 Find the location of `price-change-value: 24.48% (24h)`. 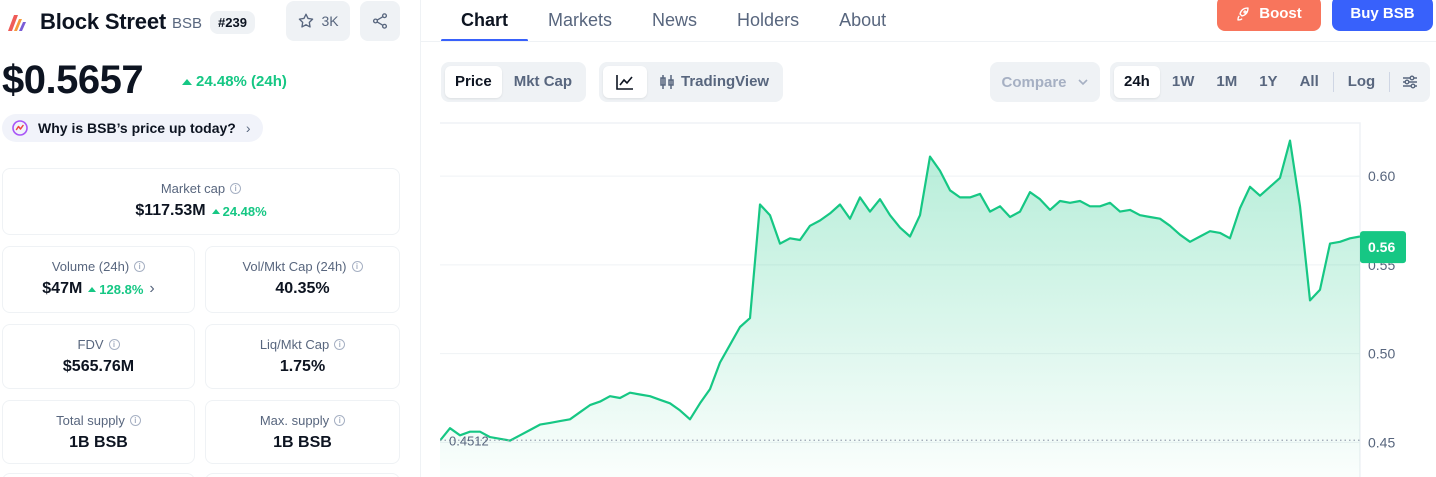

price-change-value: 24.48% (24h) is located at coordinates (241, 81).